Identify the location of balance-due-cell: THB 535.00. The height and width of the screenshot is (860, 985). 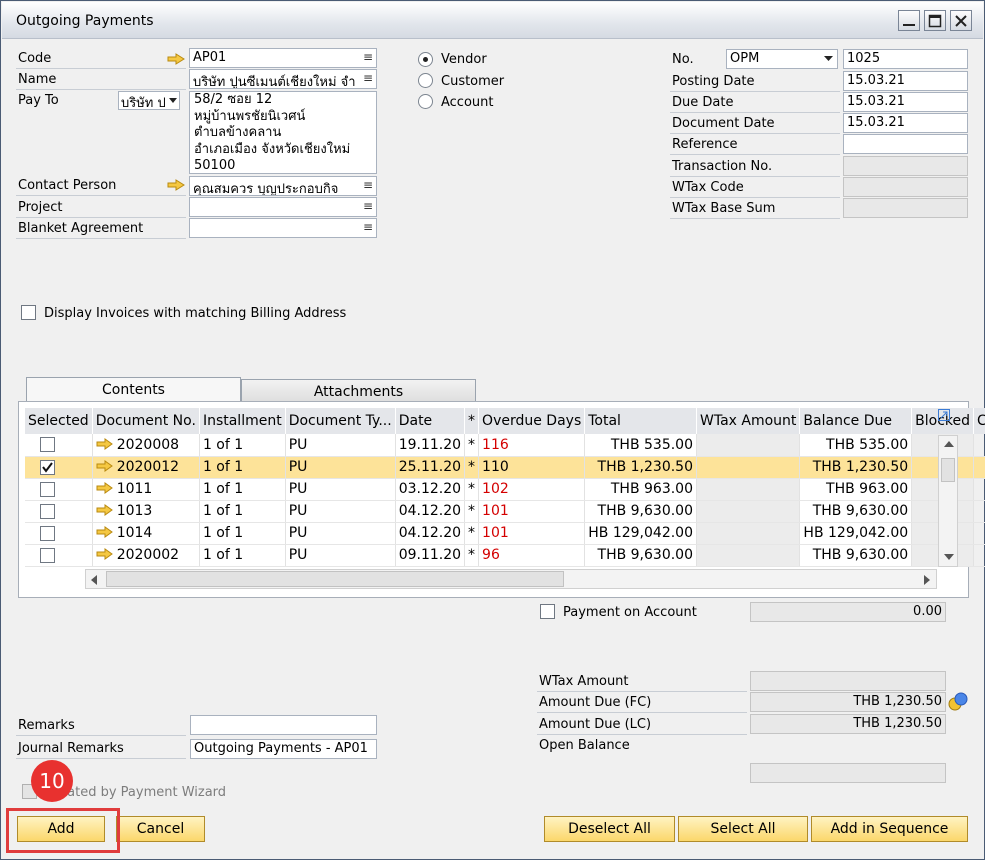
(856, 445).